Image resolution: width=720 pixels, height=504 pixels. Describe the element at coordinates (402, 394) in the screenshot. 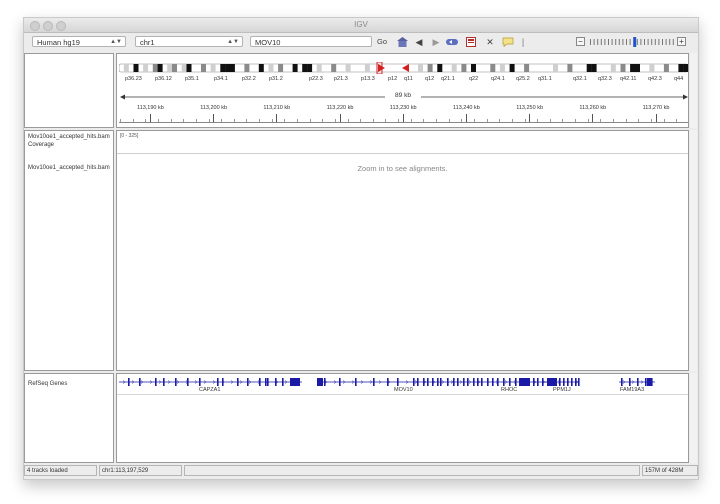

I see `gene-track-divider` at that location.